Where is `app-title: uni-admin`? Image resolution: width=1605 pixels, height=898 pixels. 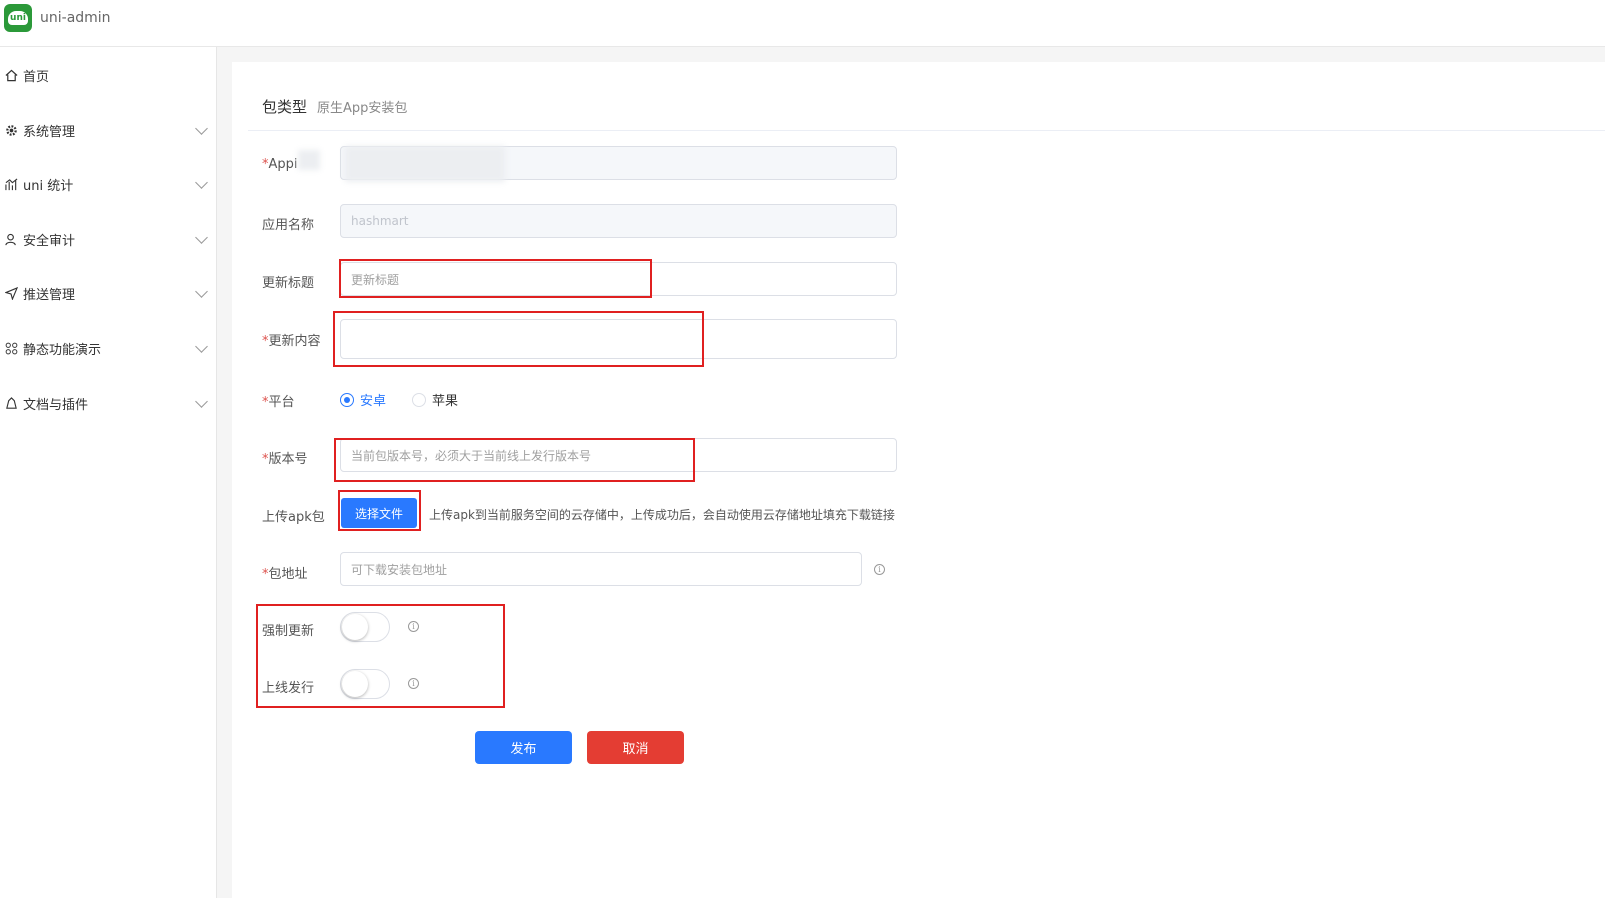 app-title: uni-admin is located at coordinates (75, 18).